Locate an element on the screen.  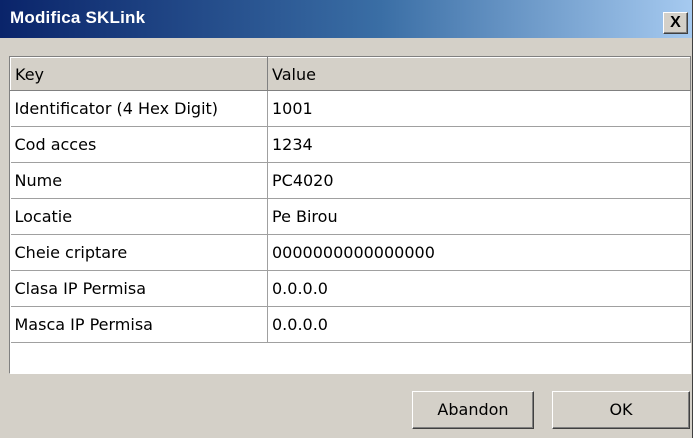
row-key: Clasa IP Permisa is located at coordinates (139, 288).